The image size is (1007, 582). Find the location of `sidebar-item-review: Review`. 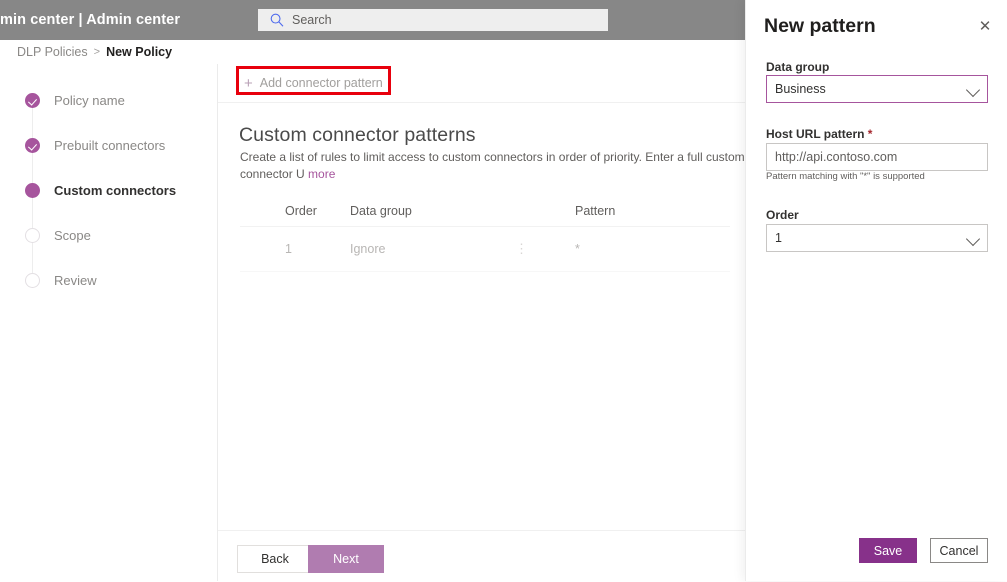

sidebar-item-review: Review is located at coordinates (61, 280).